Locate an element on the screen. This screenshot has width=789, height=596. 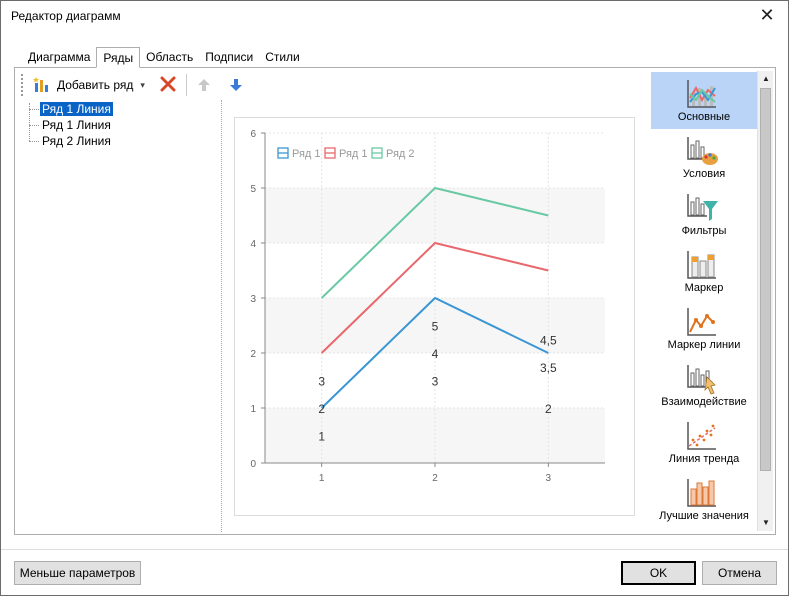
top-values-icon is located at coordinates (701, 493).